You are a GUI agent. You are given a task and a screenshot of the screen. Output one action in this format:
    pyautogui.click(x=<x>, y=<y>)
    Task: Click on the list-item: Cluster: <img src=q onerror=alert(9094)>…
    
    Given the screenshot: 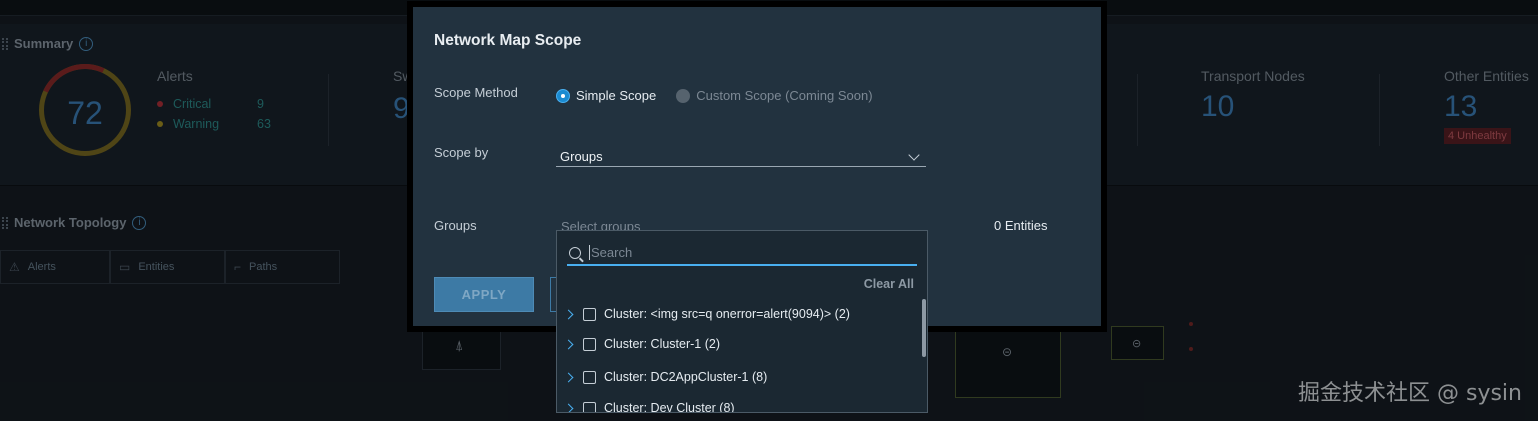 What is the action you would take?
    pyautogui.click(x=737, y=314)
    